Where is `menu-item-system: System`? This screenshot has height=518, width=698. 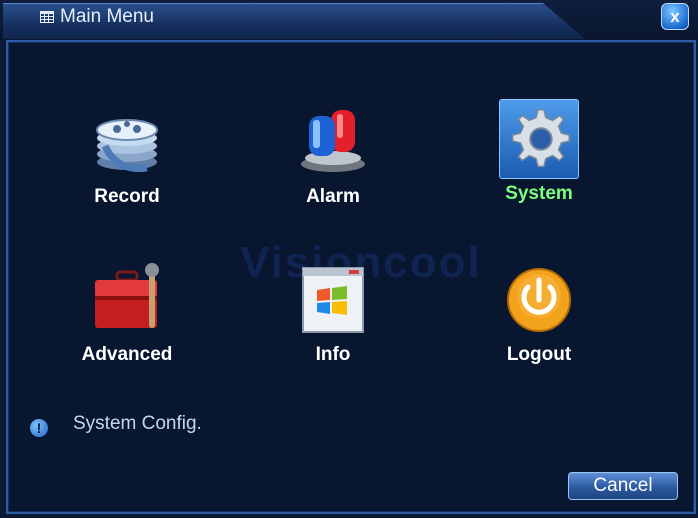 menu-item-system: System is located at coordinates (539, 152).